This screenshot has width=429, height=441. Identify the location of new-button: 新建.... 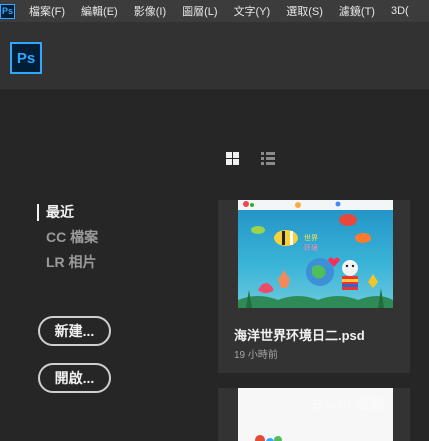
(74, 331).